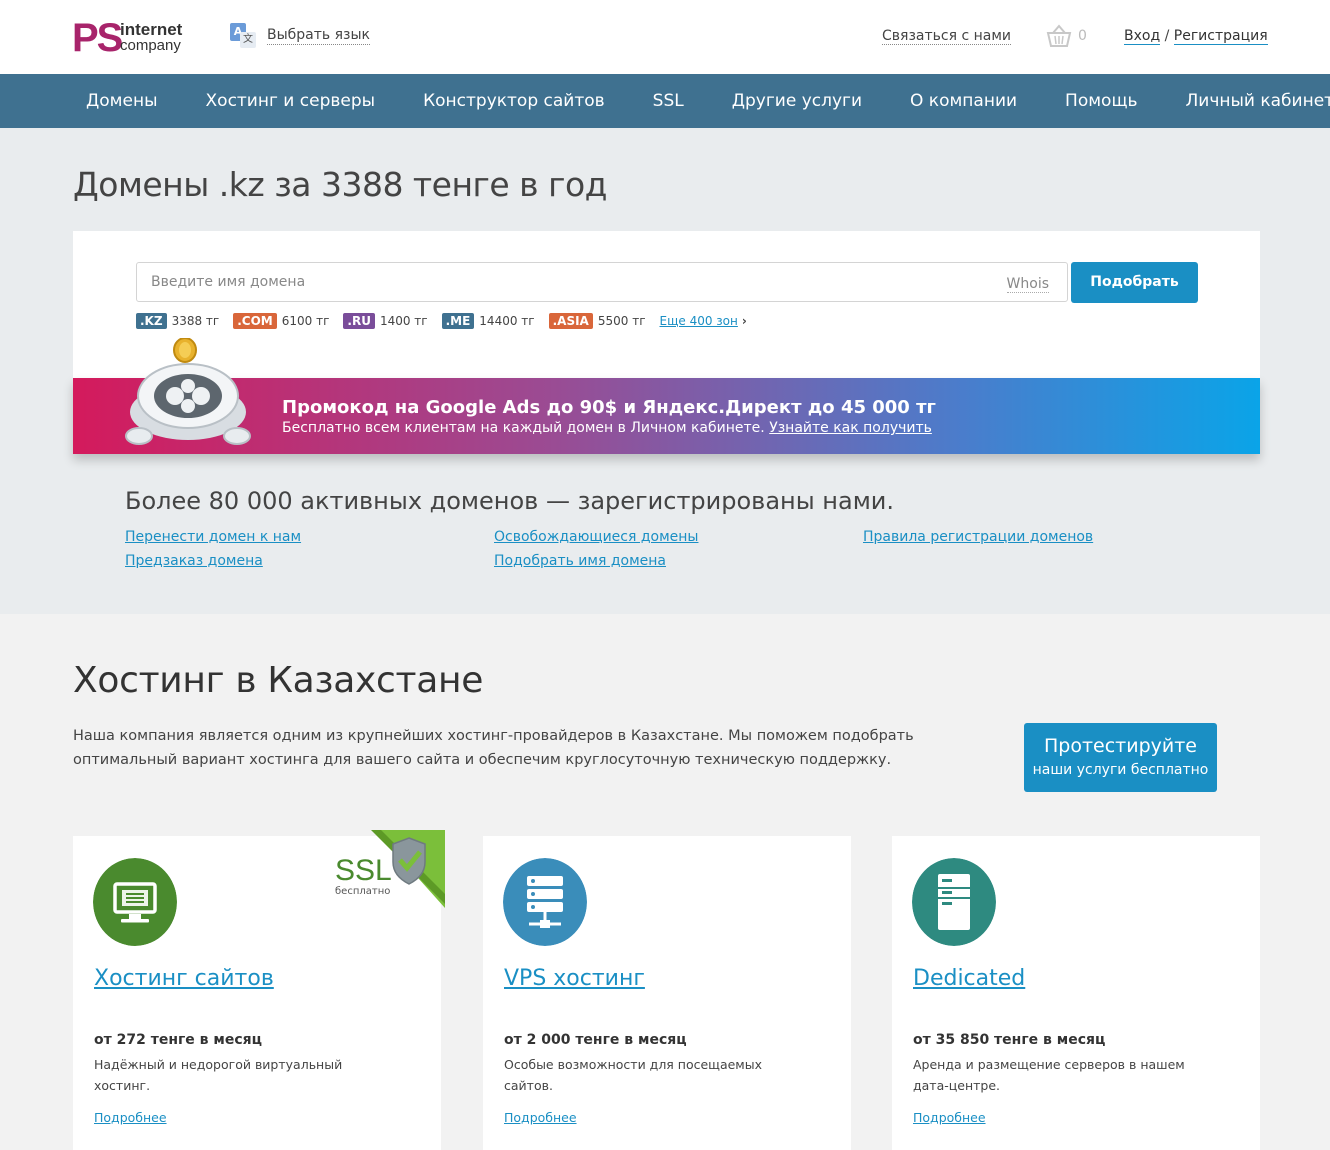 The image size is (1330, 1150). I want to click on zone-com: .COM 6100 тг, so click(281, 321).